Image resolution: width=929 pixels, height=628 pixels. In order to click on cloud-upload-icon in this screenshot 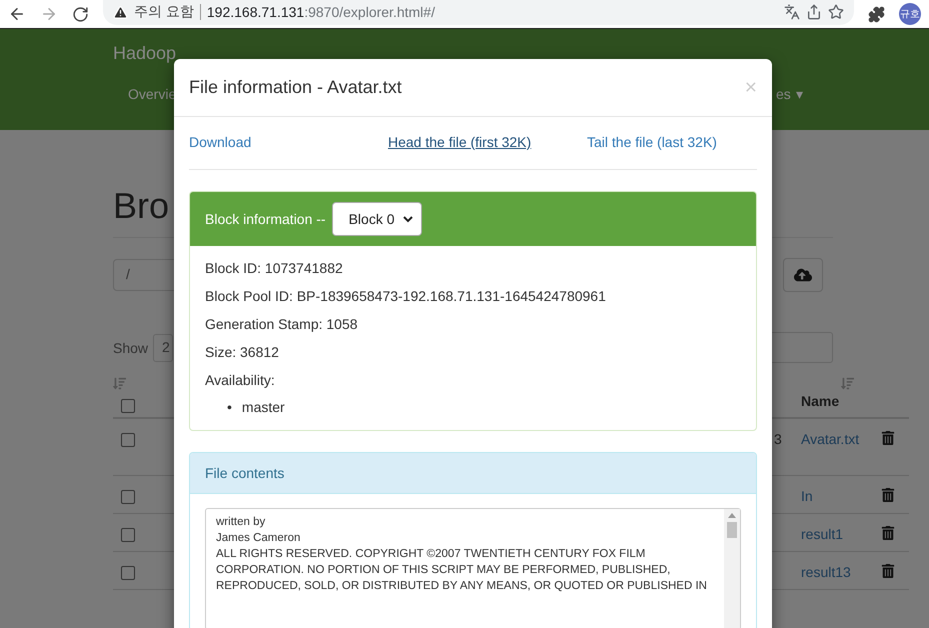, I will do `click(803, 275)`.